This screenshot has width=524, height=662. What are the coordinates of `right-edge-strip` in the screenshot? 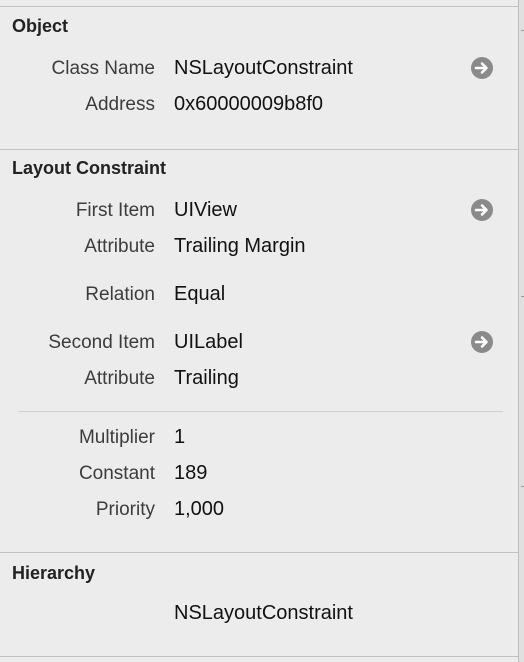 It's located at (521, 331).